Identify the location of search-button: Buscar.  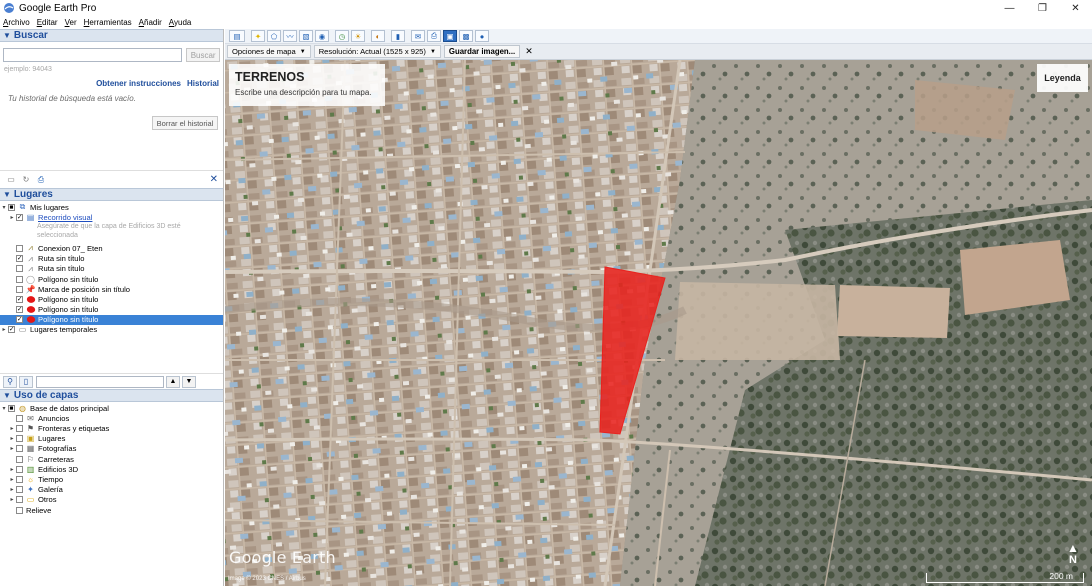
(203, 55).